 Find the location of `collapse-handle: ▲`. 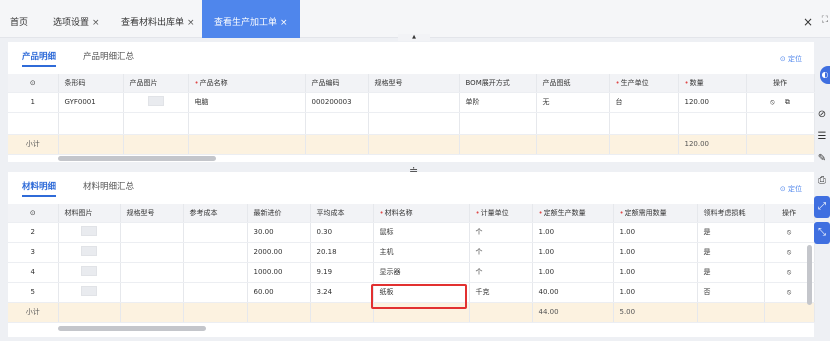

collapse-handle: ▲ is located at coordinates (414, 37).